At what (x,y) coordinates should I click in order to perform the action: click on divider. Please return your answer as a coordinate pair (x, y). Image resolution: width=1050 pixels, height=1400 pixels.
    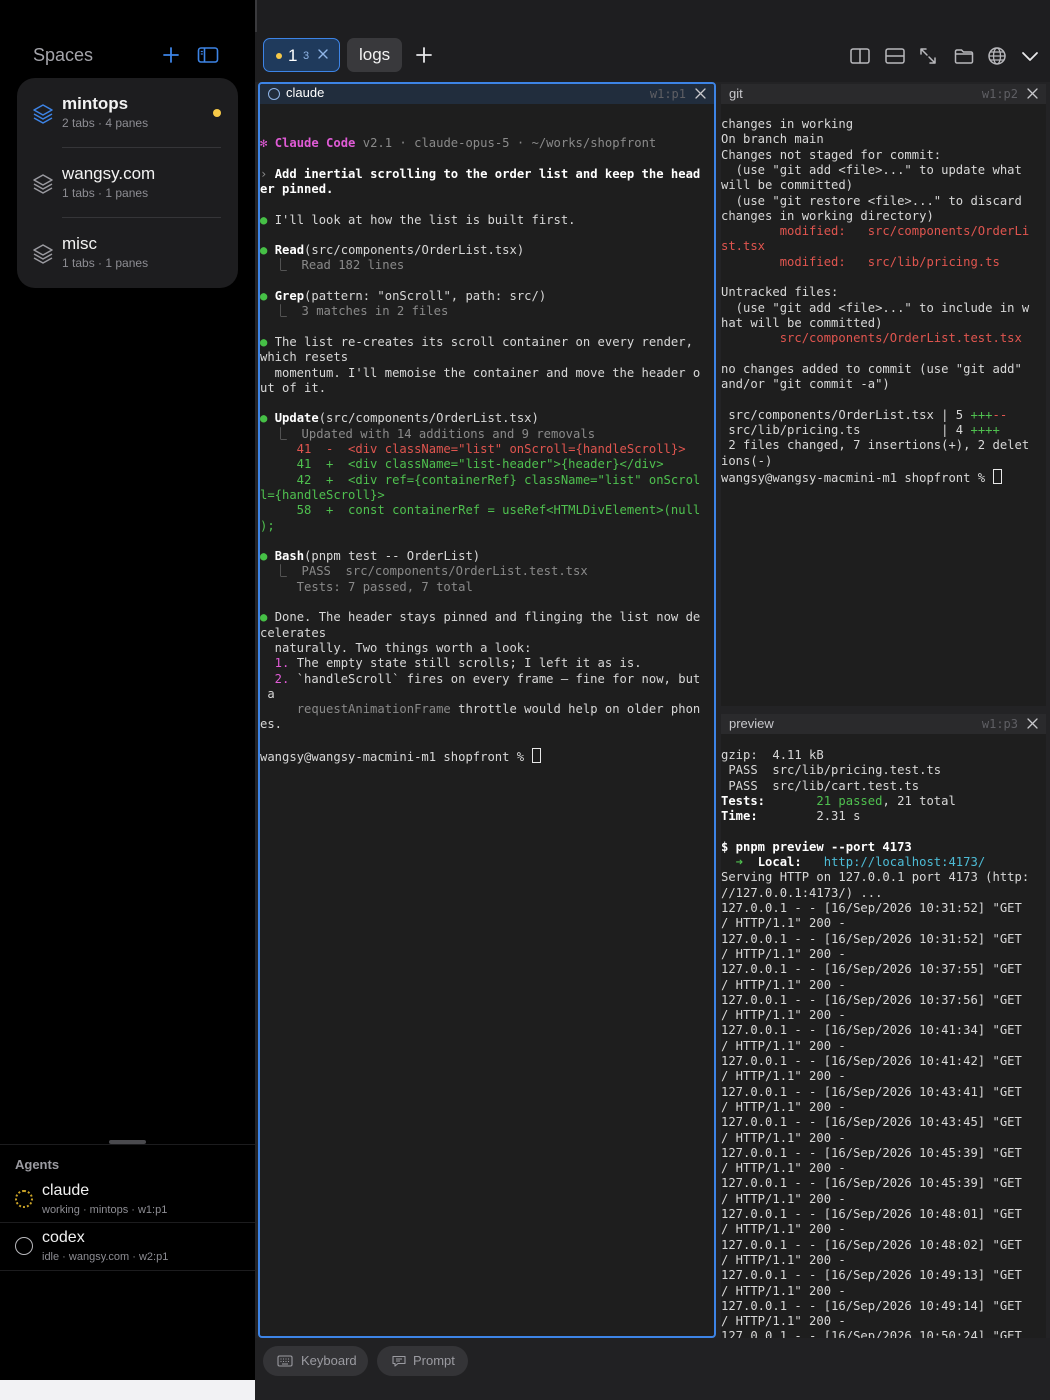
    Looking at the image, I should click on (256, 16).